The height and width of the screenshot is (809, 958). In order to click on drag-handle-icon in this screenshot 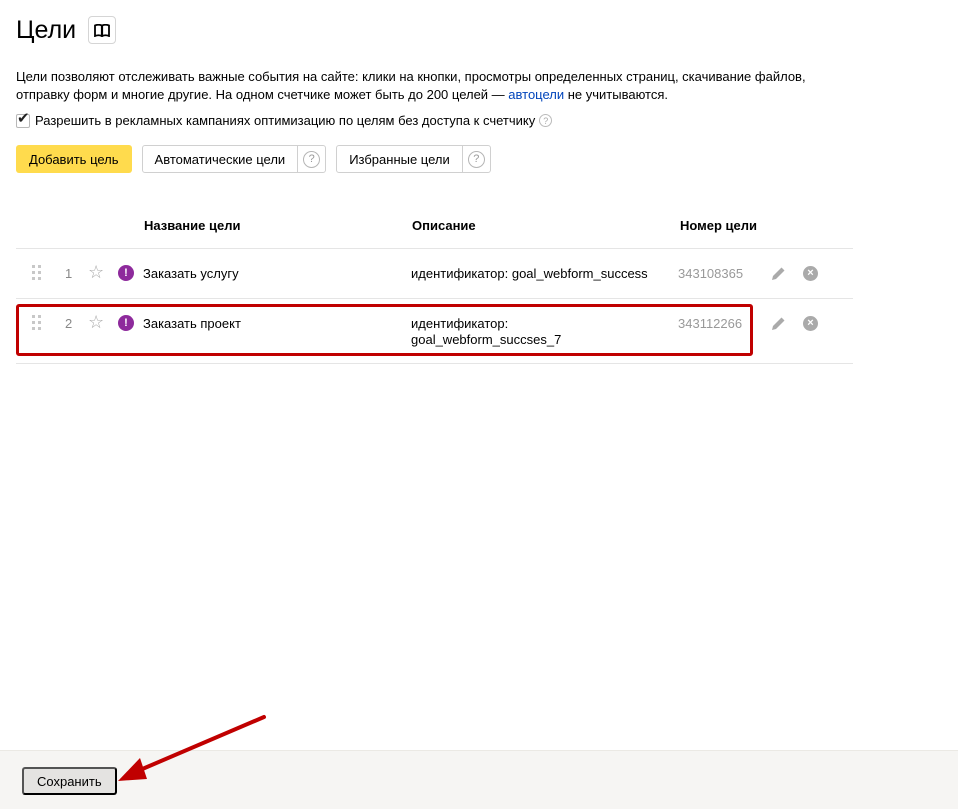, I will do `click(38, 273)`.